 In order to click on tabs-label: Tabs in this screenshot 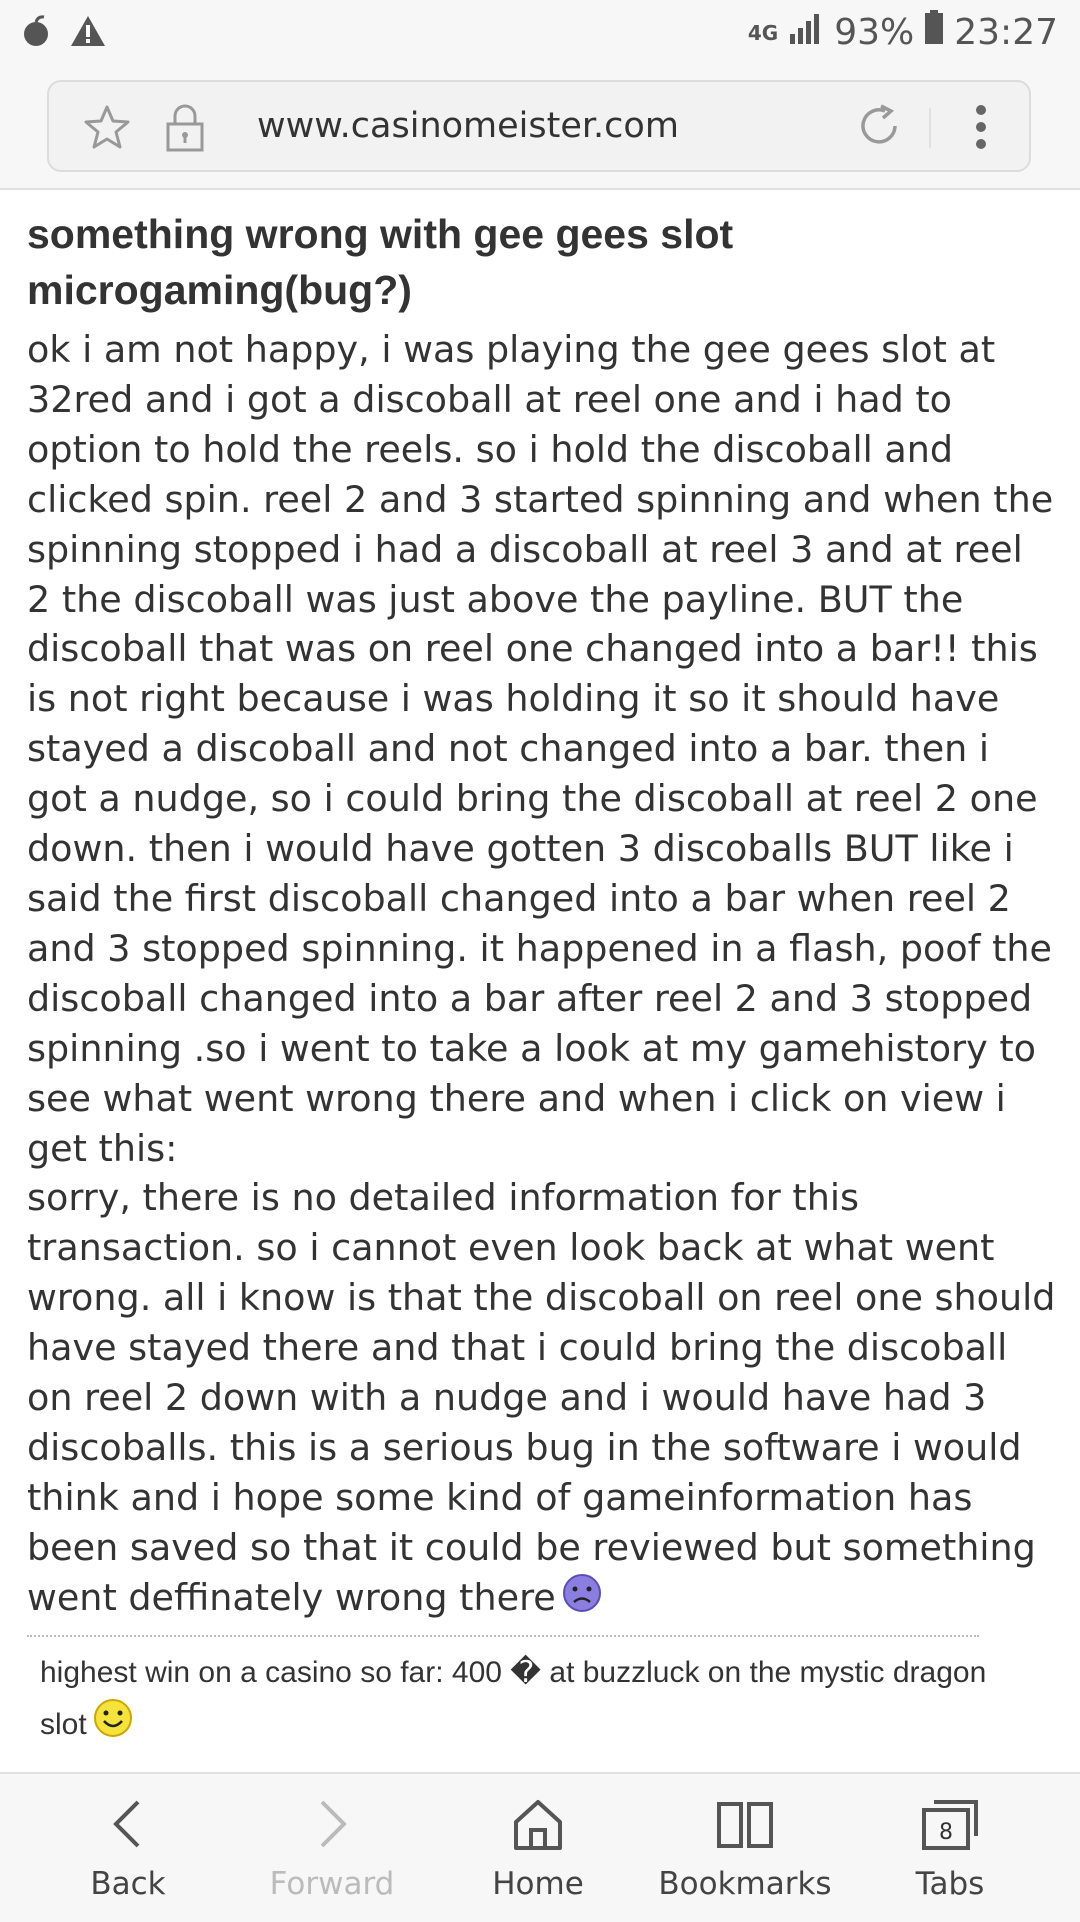, I will do `click(950, 1884)`.